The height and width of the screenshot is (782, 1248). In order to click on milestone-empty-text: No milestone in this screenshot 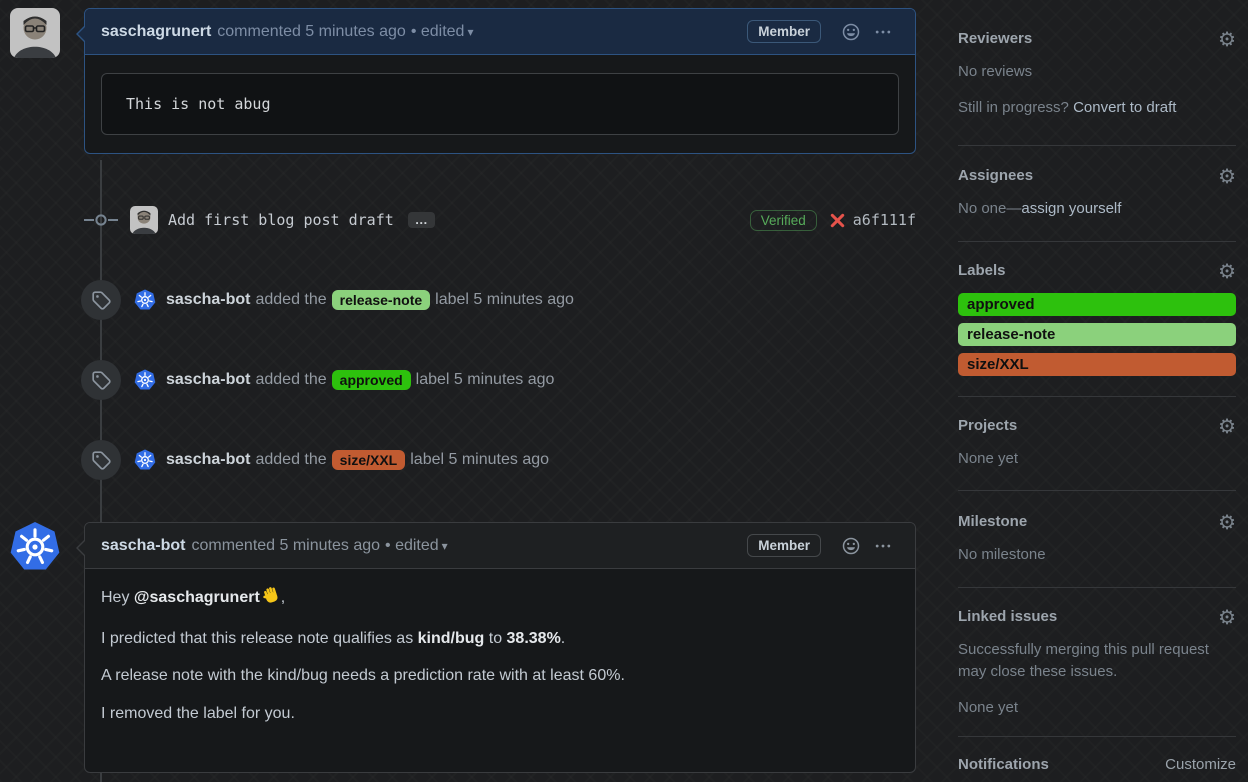, I will do `click(1002, 554)`.